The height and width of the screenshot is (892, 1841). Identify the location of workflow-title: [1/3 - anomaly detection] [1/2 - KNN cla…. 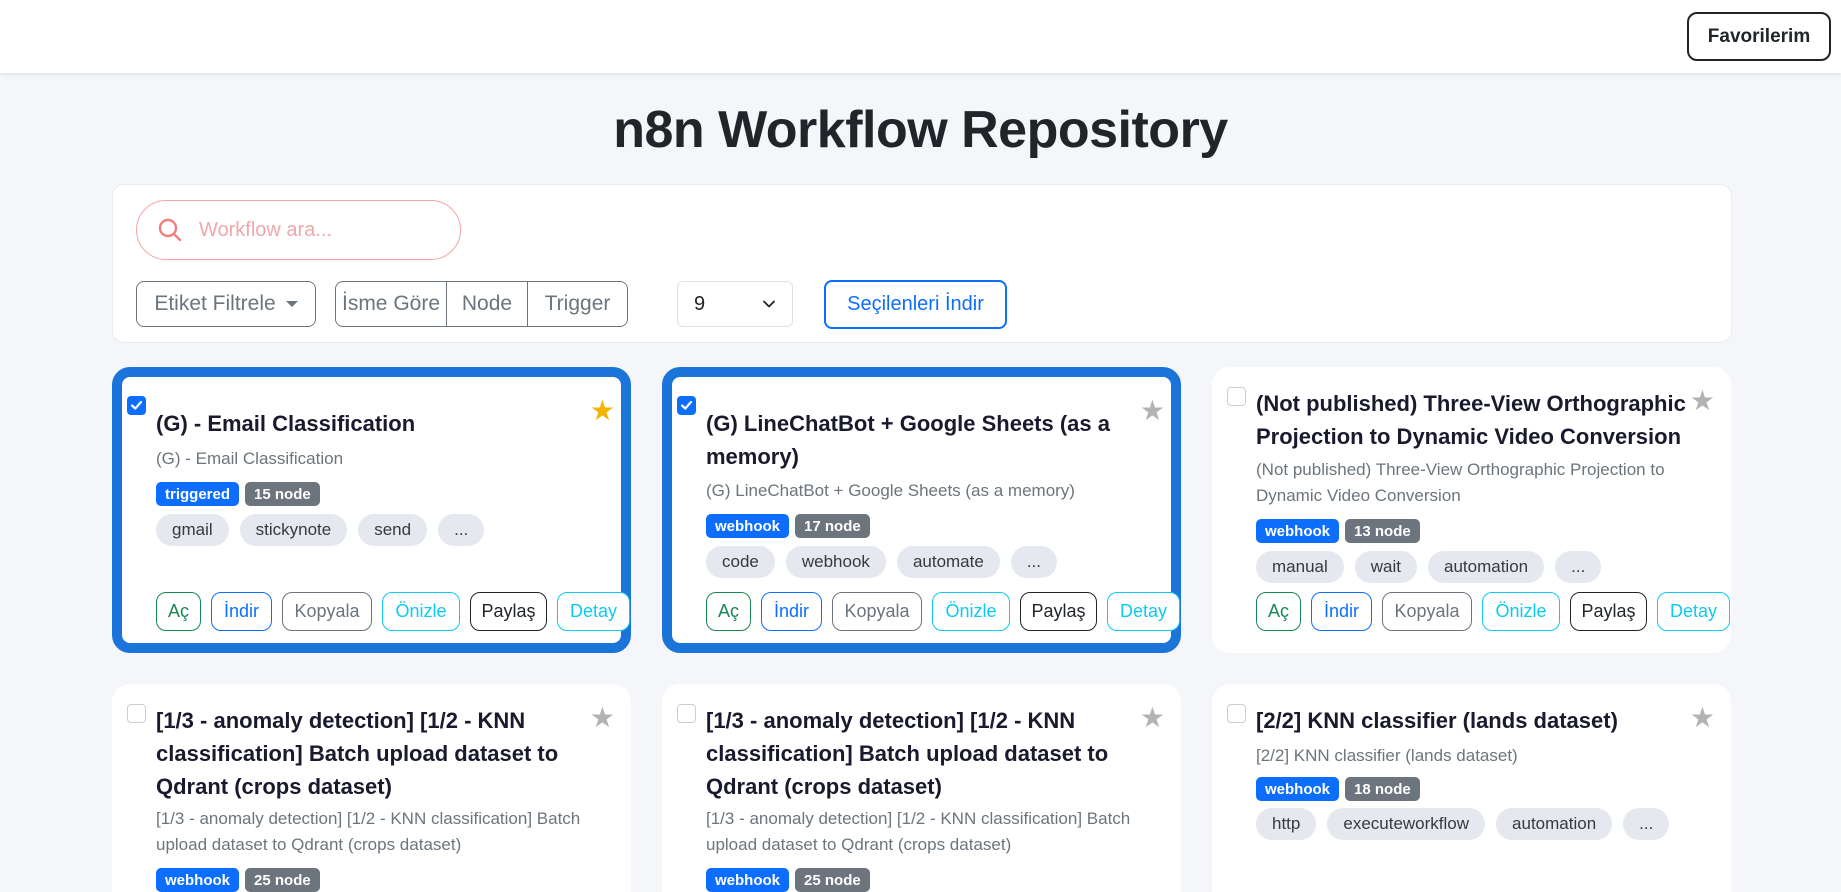
(907, 753).